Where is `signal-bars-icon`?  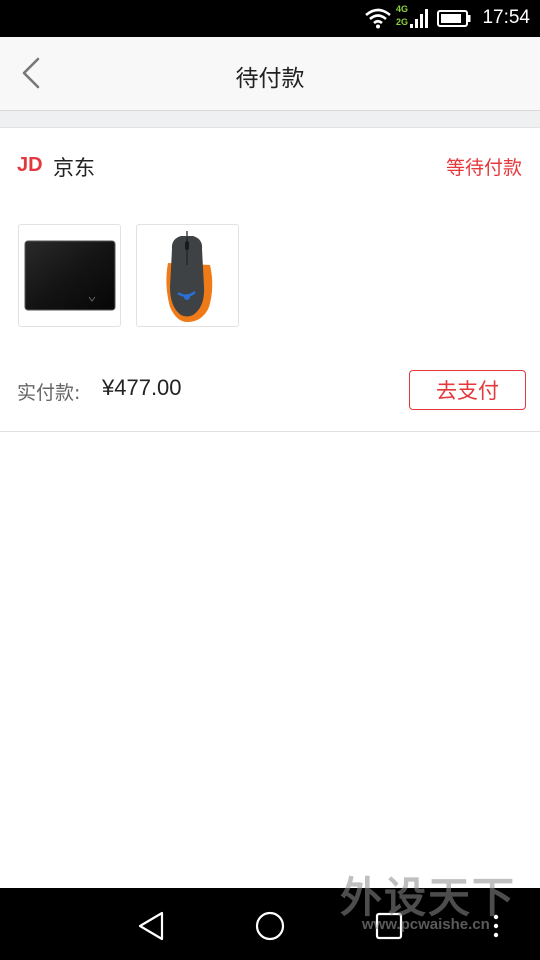
signal-bars-icon is located at coordinates (419, 18).